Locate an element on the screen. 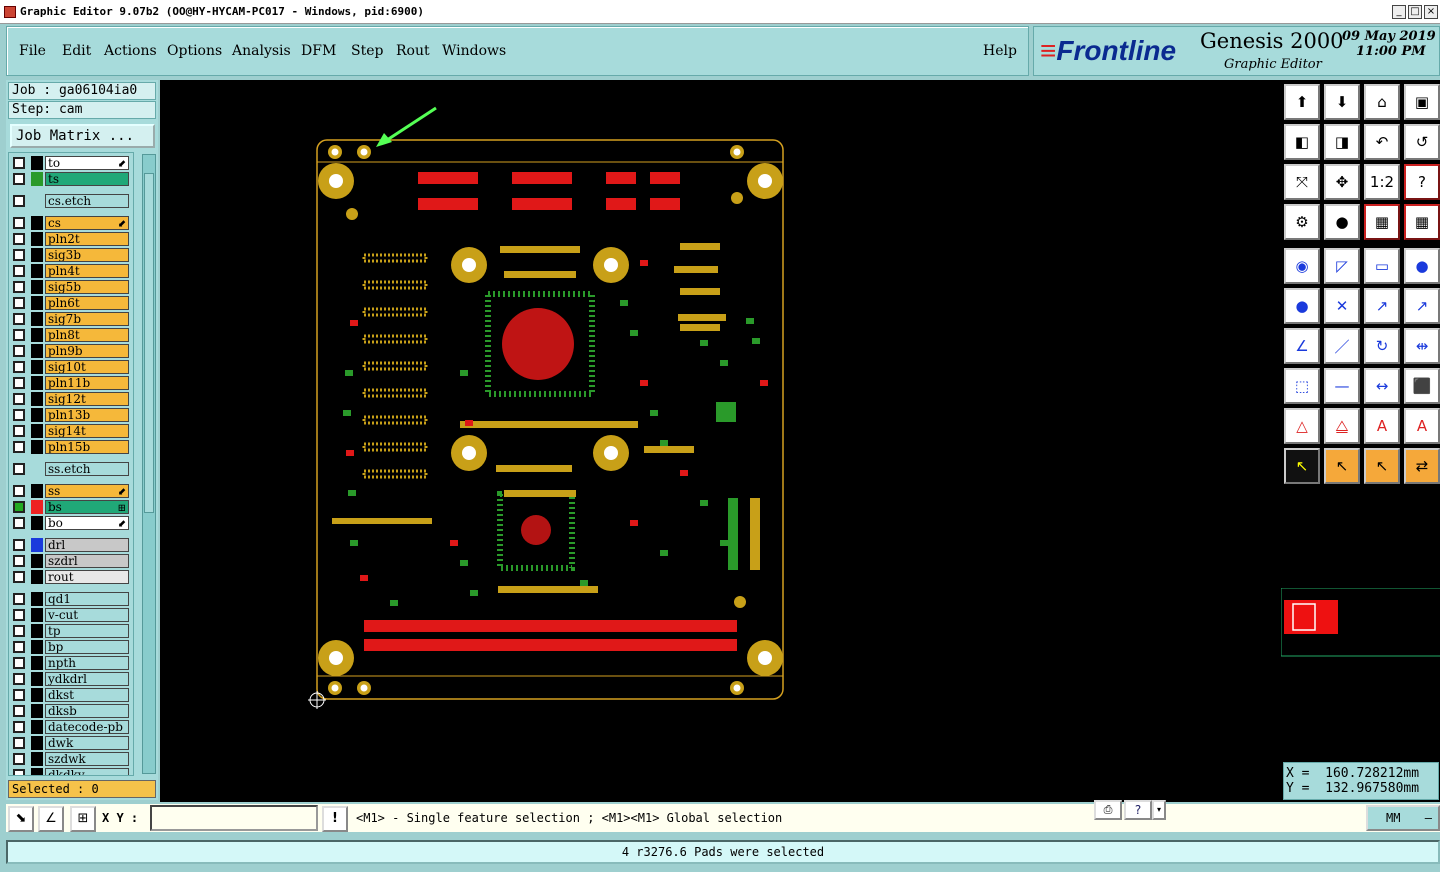 The image size is (1440, 872). layer-row-pln11b: pln11b is located at coordinates (71, 383).